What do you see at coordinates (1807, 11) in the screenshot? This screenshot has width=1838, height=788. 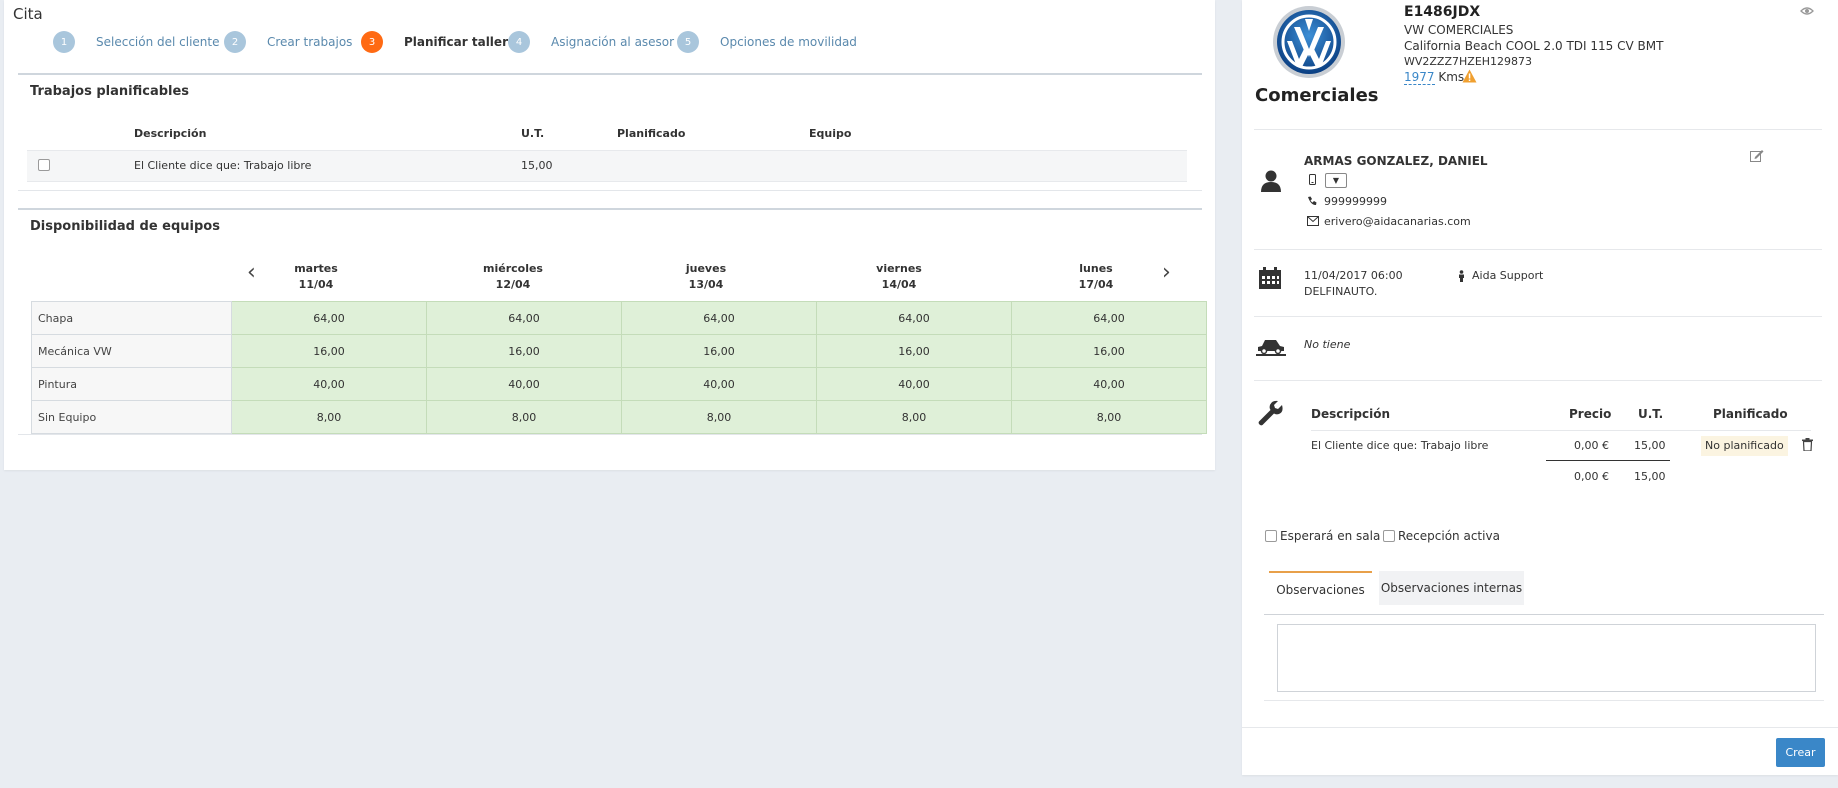 I see `eye-icon` at bounding box center [1807, 11].